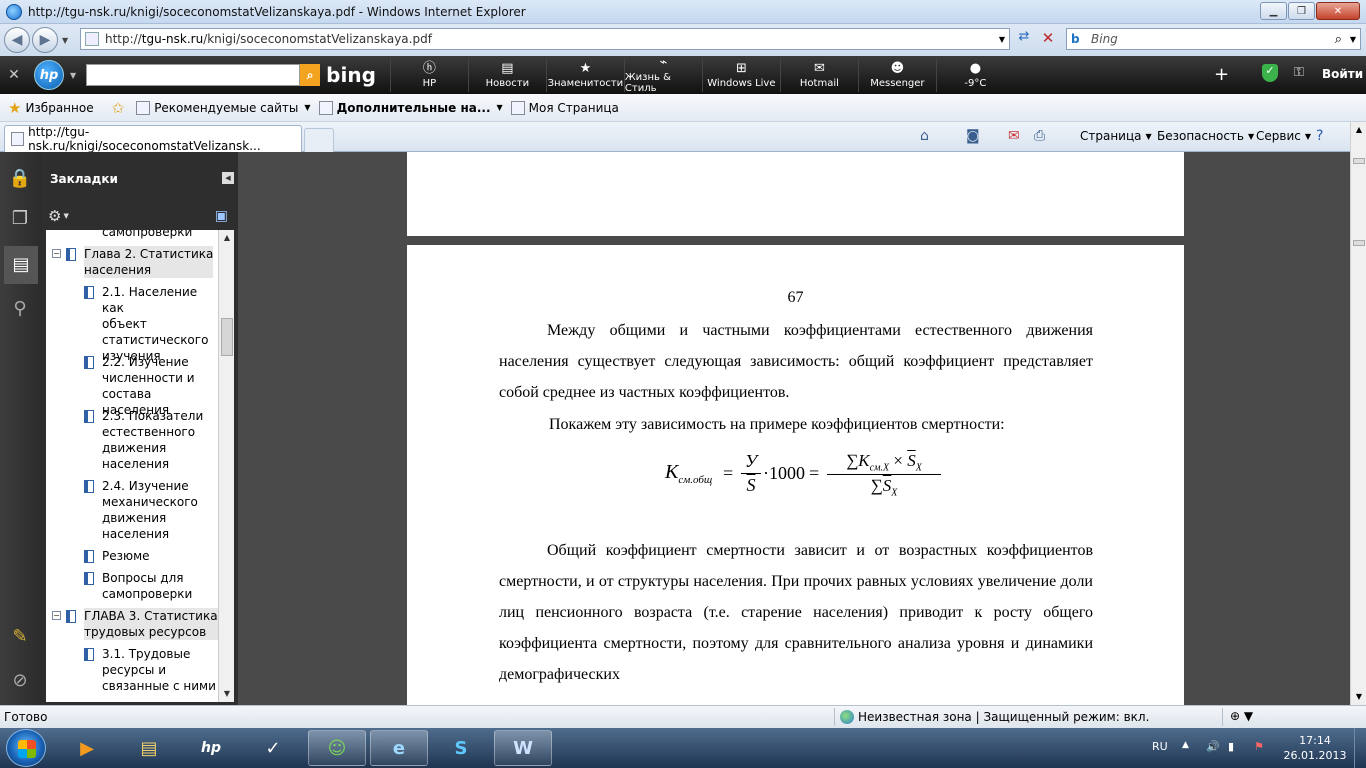 The image size is (1366, 768). Describe the element at coordinates (1213, 746) in the screenshot. I see `volume-icon: 🔊` at that location.